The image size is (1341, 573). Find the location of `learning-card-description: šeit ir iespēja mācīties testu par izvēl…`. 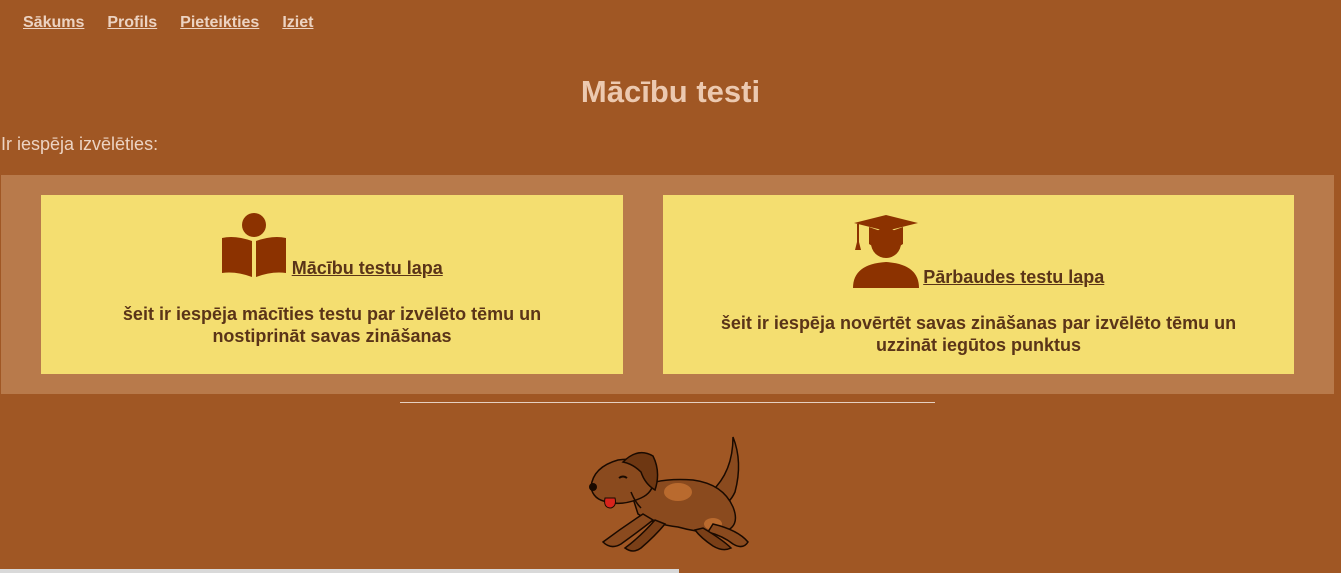

learning-card-description: šeit ir iespēja mācīties testu par izvēl… is located at coordinates (332, 325).